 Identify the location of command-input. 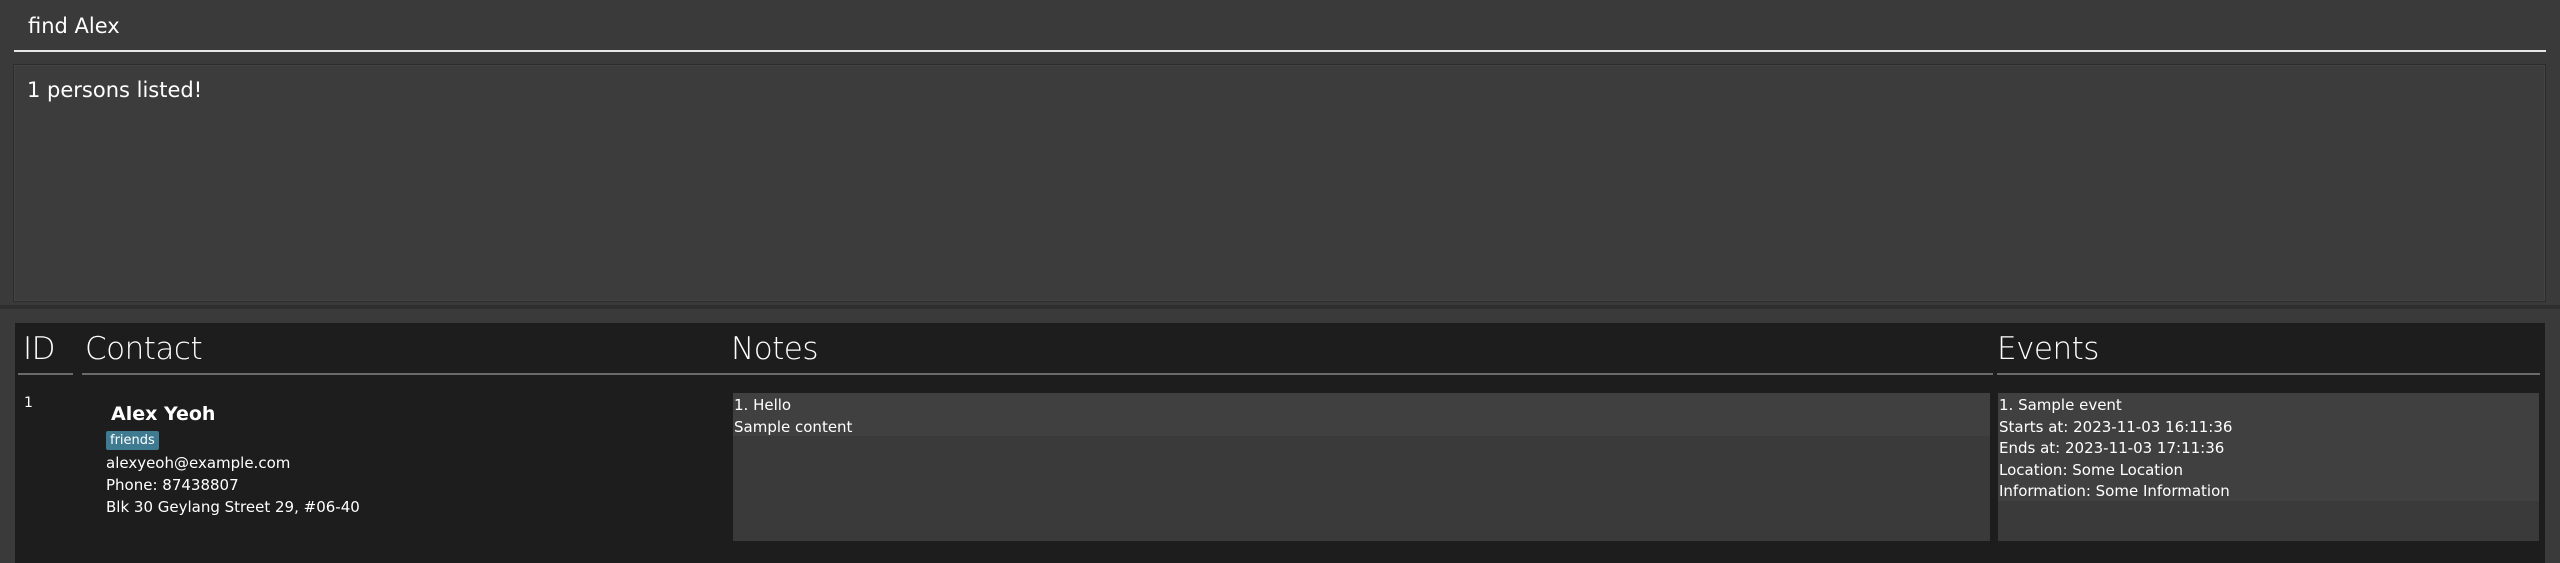
(1278, 26).